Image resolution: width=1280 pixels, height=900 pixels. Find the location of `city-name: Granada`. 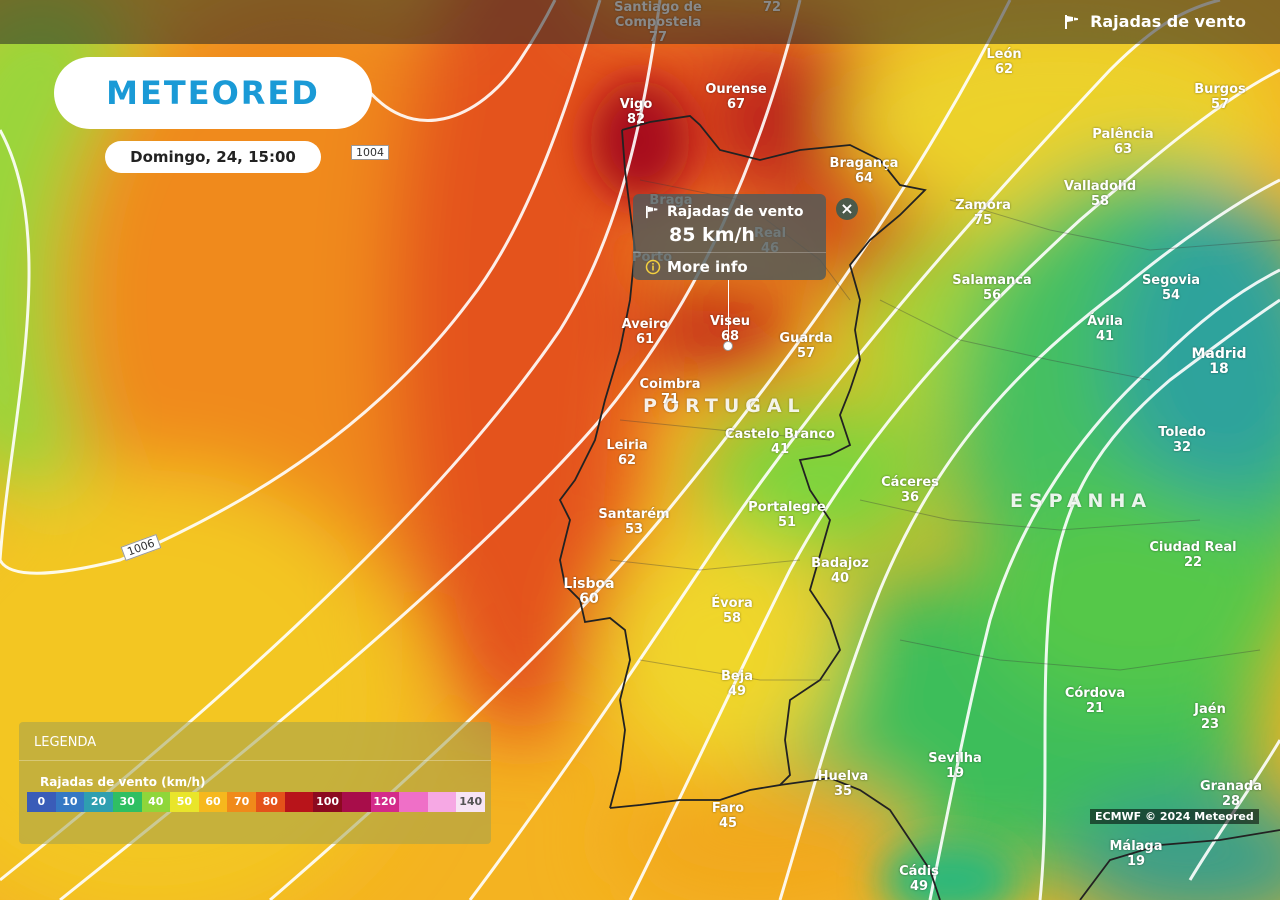

city-name: Granada is located at coordinates (1231, 786).